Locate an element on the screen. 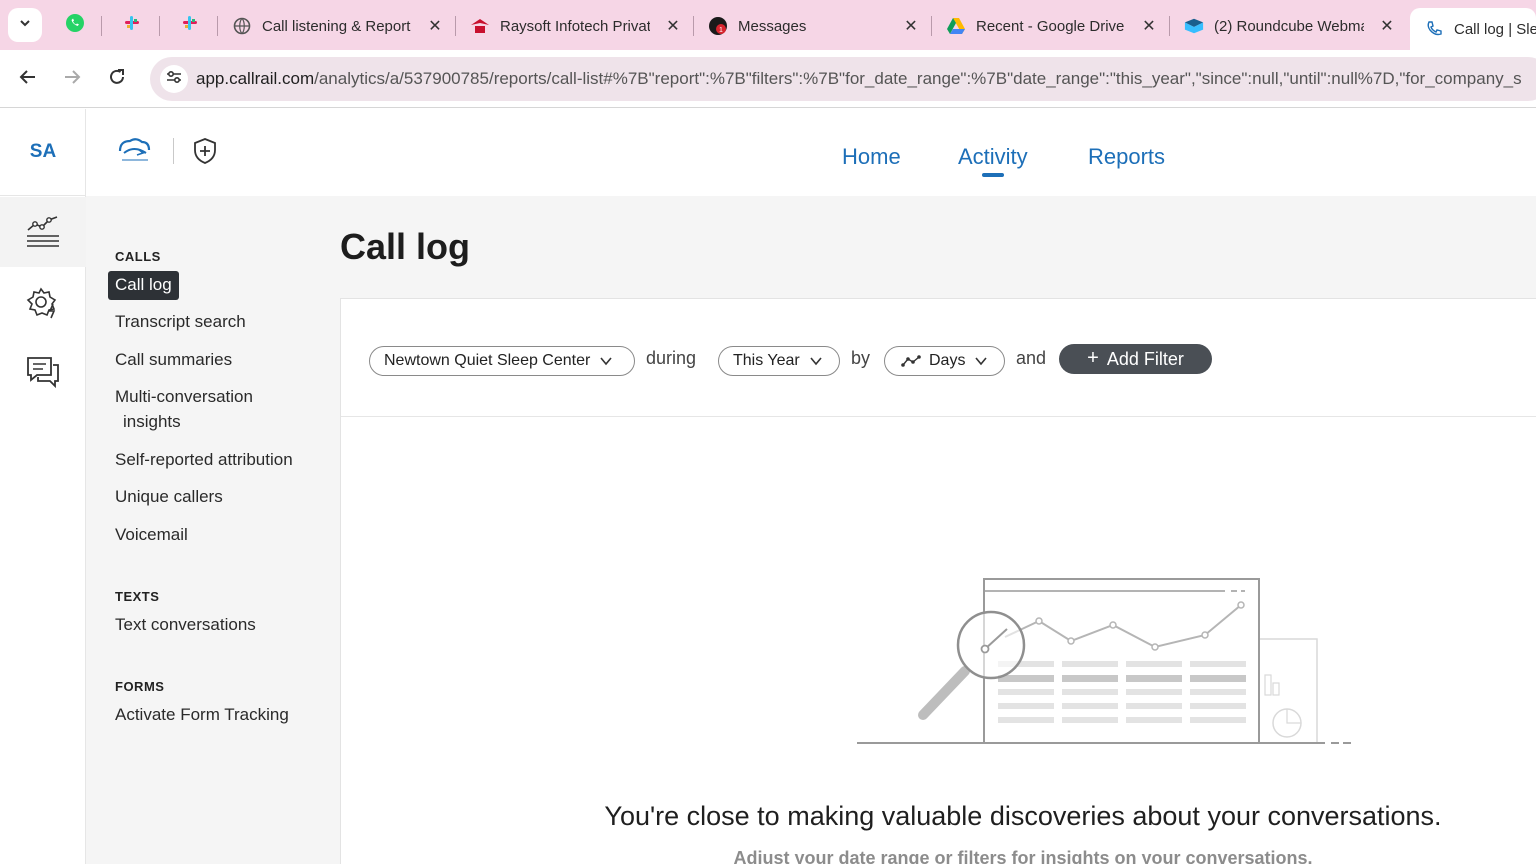 This screenshot has height=864, width=1536. company-filter-value: Newtown Quiet Sleep Center is located at coordinates (487, 360).